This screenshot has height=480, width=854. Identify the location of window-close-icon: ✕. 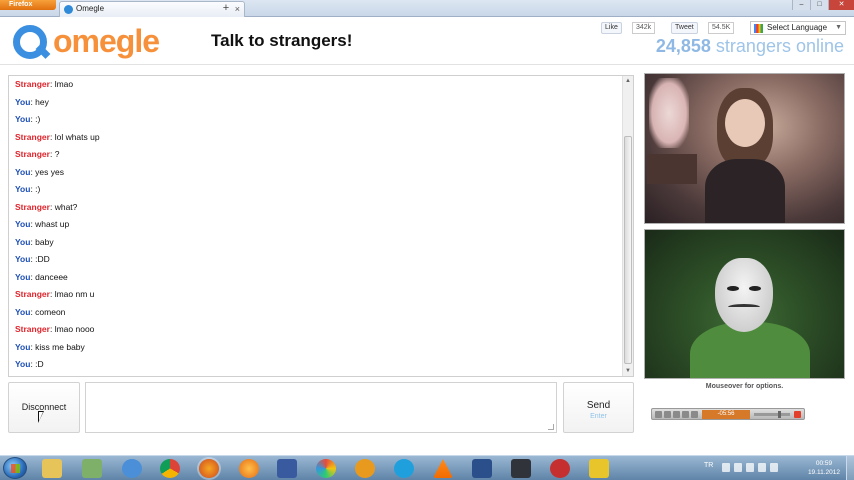
(841, 5).